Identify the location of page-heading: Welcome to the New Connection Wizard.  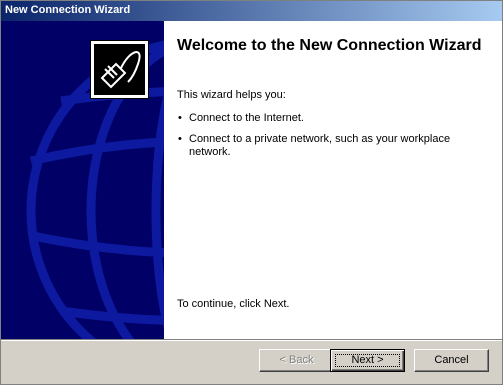
(329, 45).